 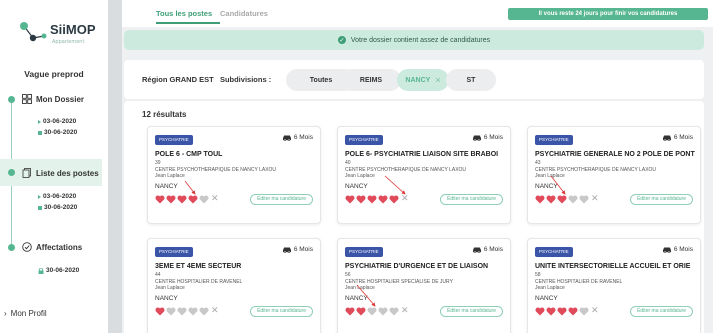 What do you see at coordinates (158, 275) in the screenshot?
I see `post-number: 44` at bounding box center [158, 275].